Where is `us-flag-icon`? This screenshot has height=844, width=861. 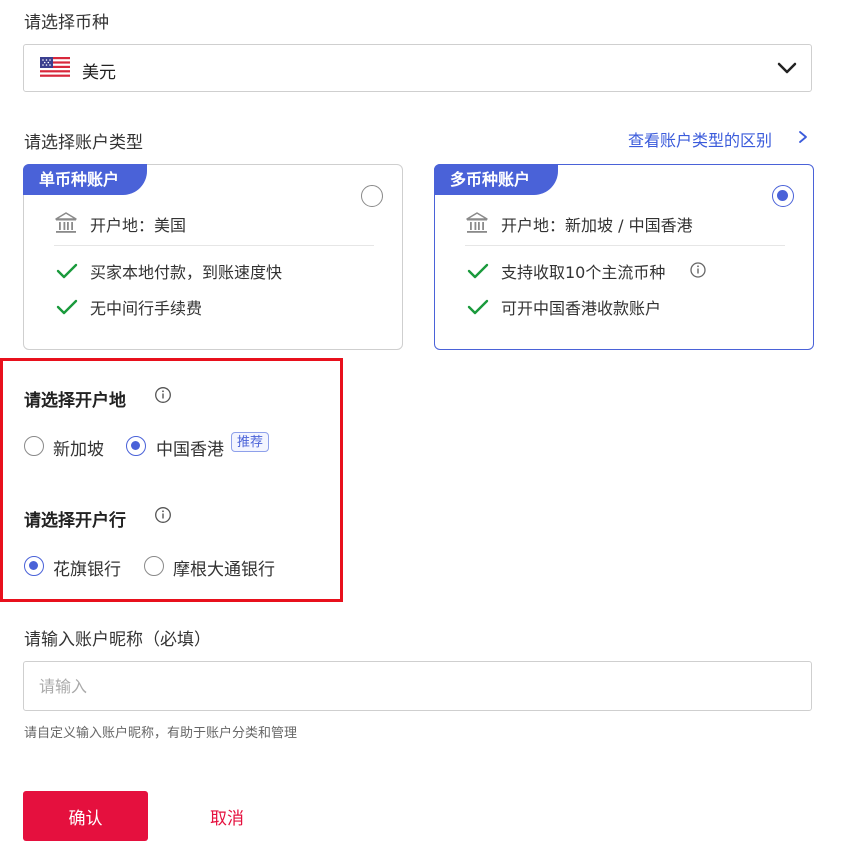
us-flag-icon is located at coordinates (55, 68).